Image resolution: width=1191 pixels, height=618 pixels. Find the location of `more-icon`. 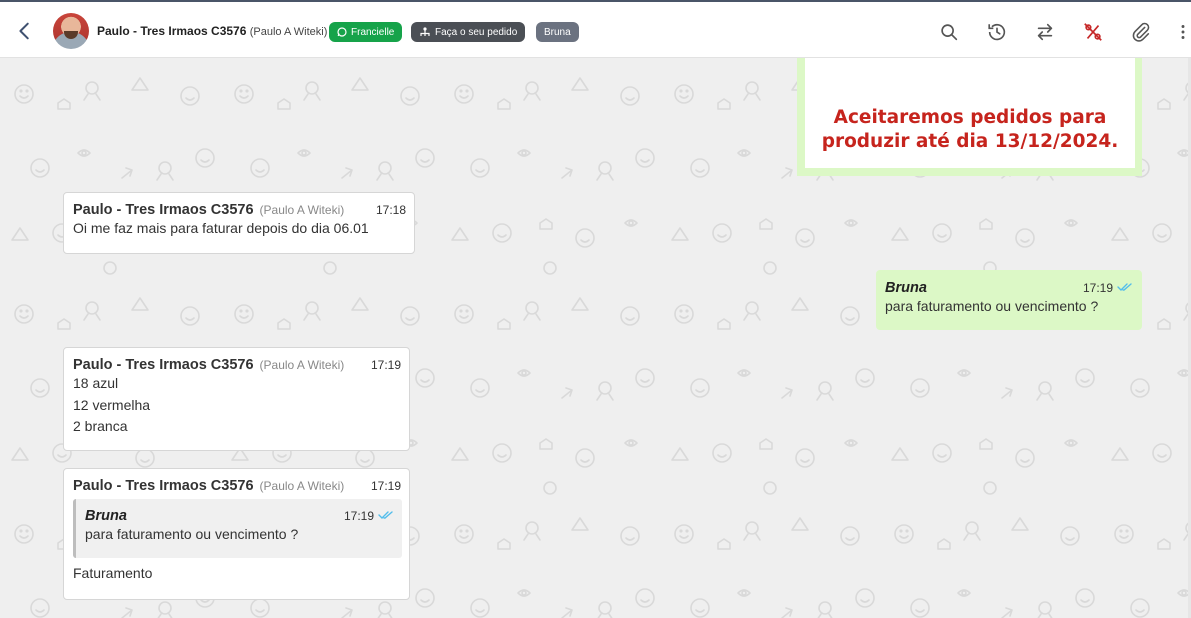

more-icon is located at coordinates (1183, 32).